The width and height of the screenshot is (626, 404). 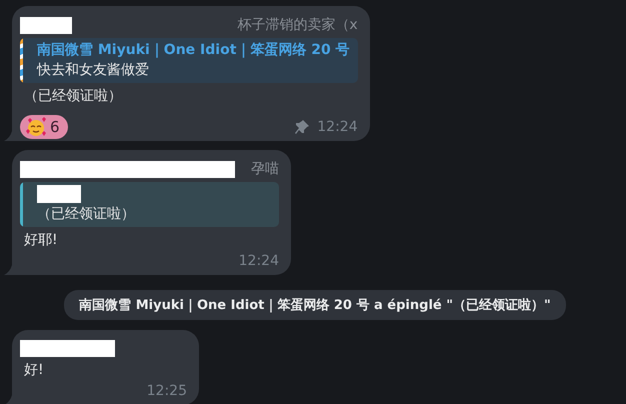 What do you see at coordinates (73, 96) in the screenshot?
I see `message-text: （已经领证啦）` at bounding box center [73, 96].